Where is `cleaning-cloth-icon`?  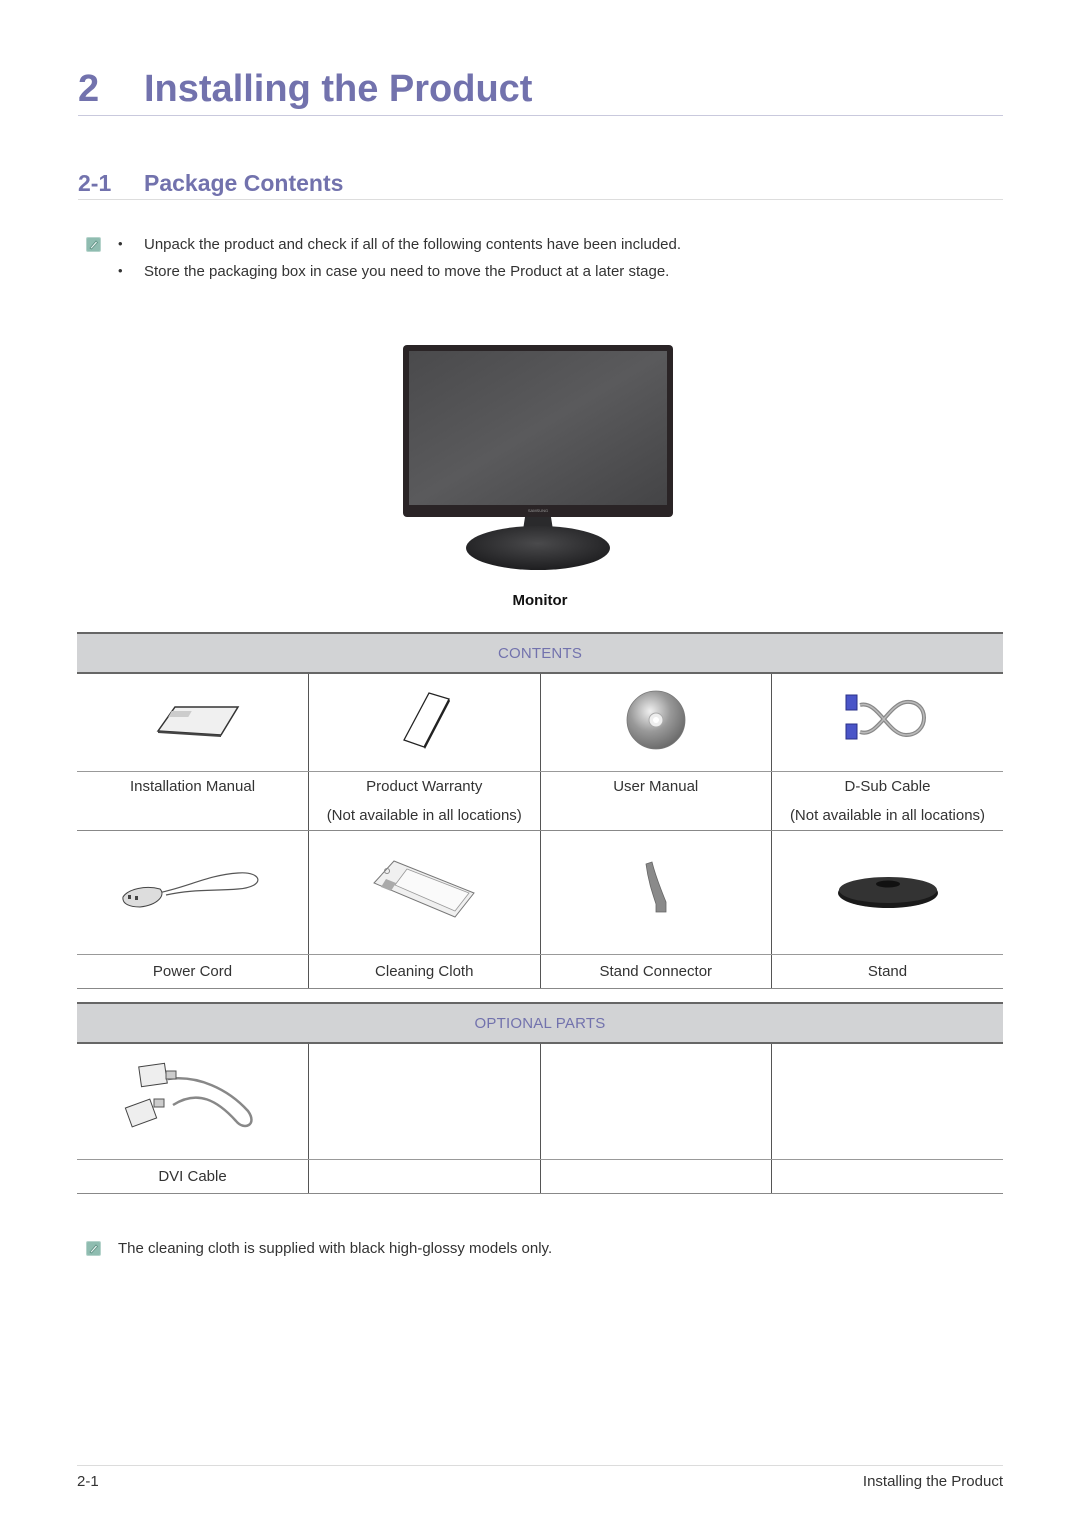 cleaning-cloth-icon is located at coordinates (424, 889).